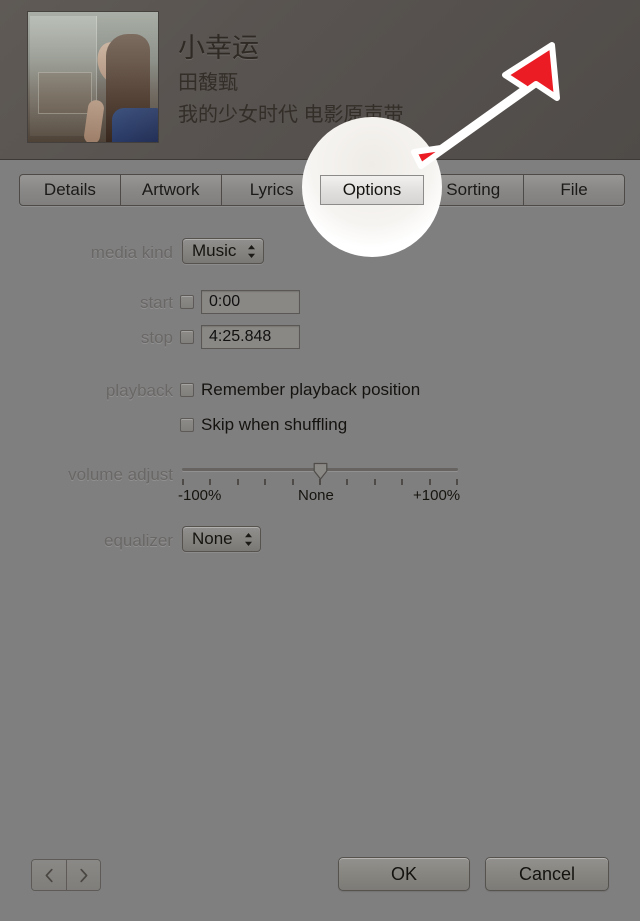 The width and height of the screenshot is (640, 921). I want to click on slider-min-label: -100%, so click(200, 495).